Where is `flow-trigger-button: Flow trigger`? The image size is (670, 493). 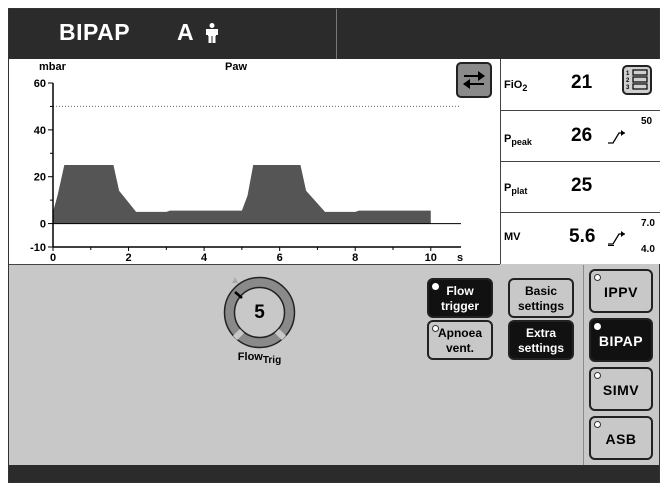 flow-trigger-button: Flow trigger is located at coordinates (460, 298).